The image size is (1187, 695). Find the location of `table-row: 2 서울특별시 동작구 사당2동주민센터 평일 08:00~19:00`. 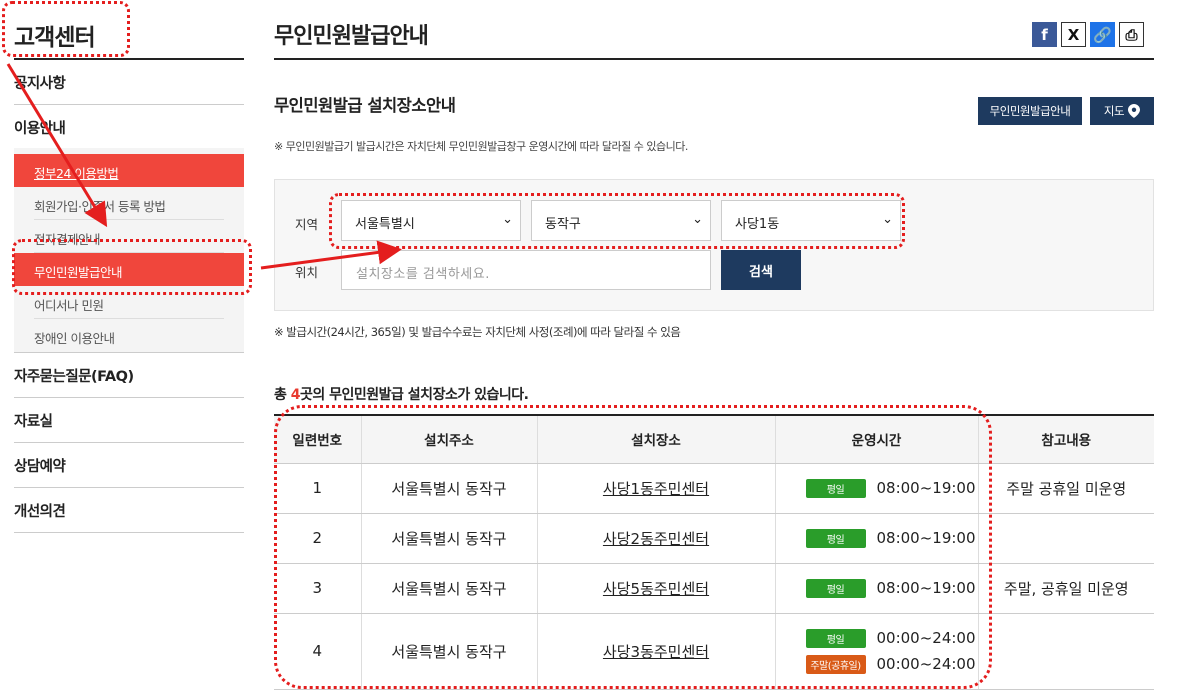

table-row: 2 서울특별시 동작구 사당2동주민센터 평일 08:00~19:00 is located at coordinates (714, 538).